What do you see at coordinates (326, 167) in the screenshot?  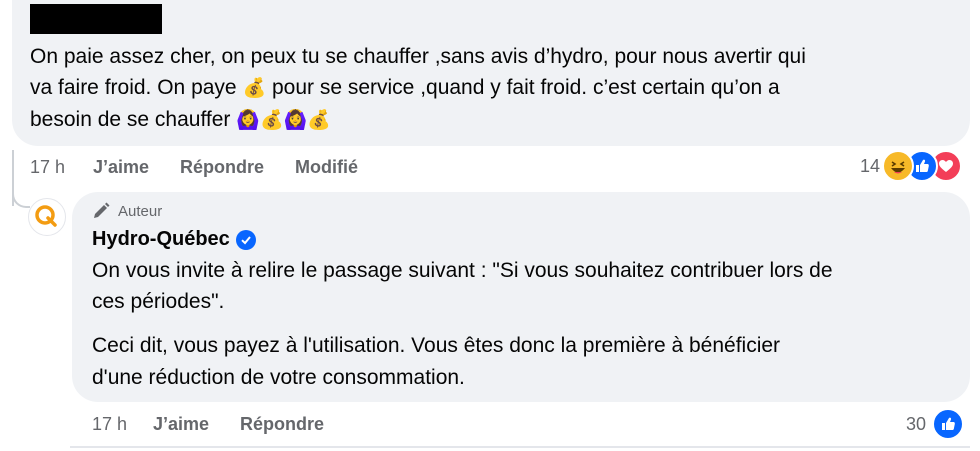 I see `edited-label: Modifié` at bounding box center [326, 167].